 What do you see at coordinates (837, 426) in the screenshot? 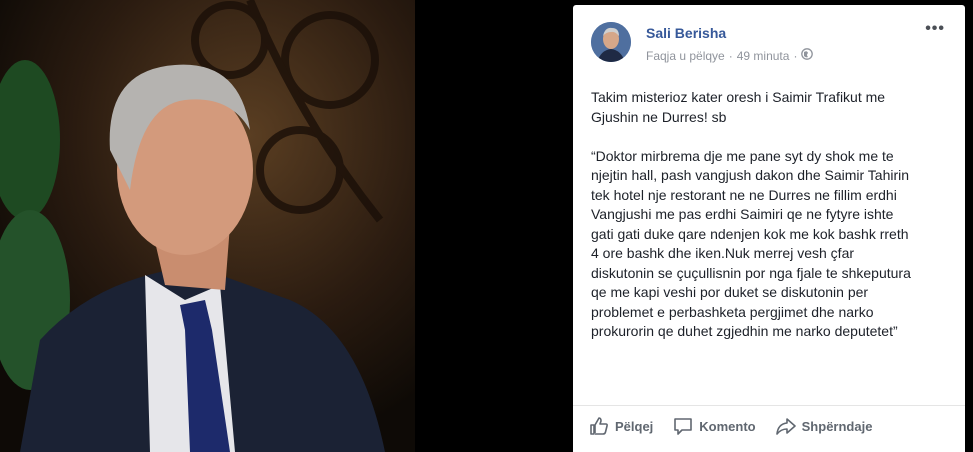
I see `share-label: Shpërndaje` at bounding box center [837, 426].